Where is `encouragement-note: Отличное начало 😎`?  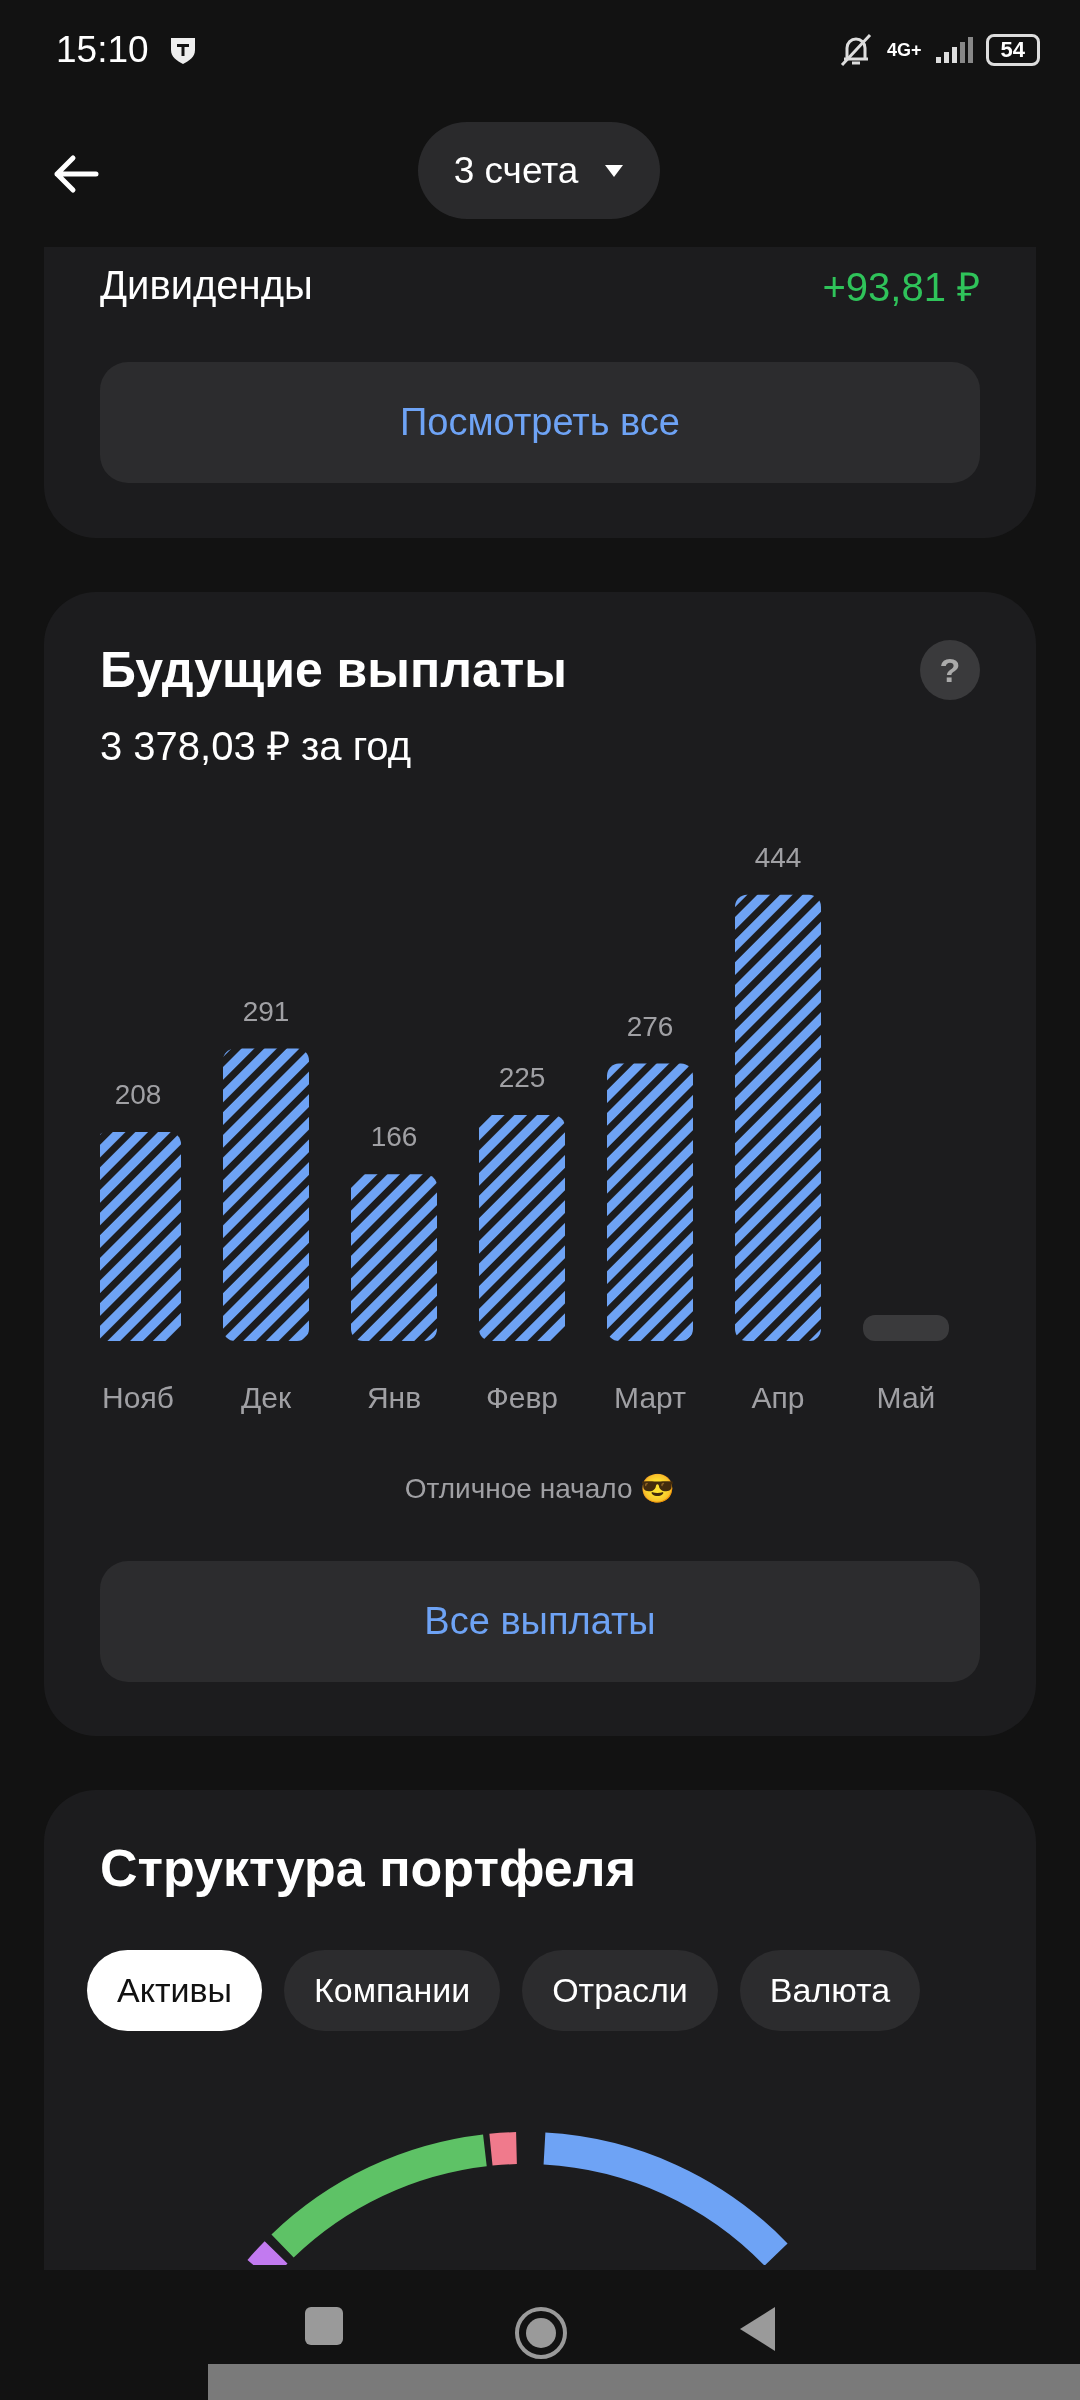 encouragement-note: Отличное начало 😎 is located at coordinates (540, 1489).